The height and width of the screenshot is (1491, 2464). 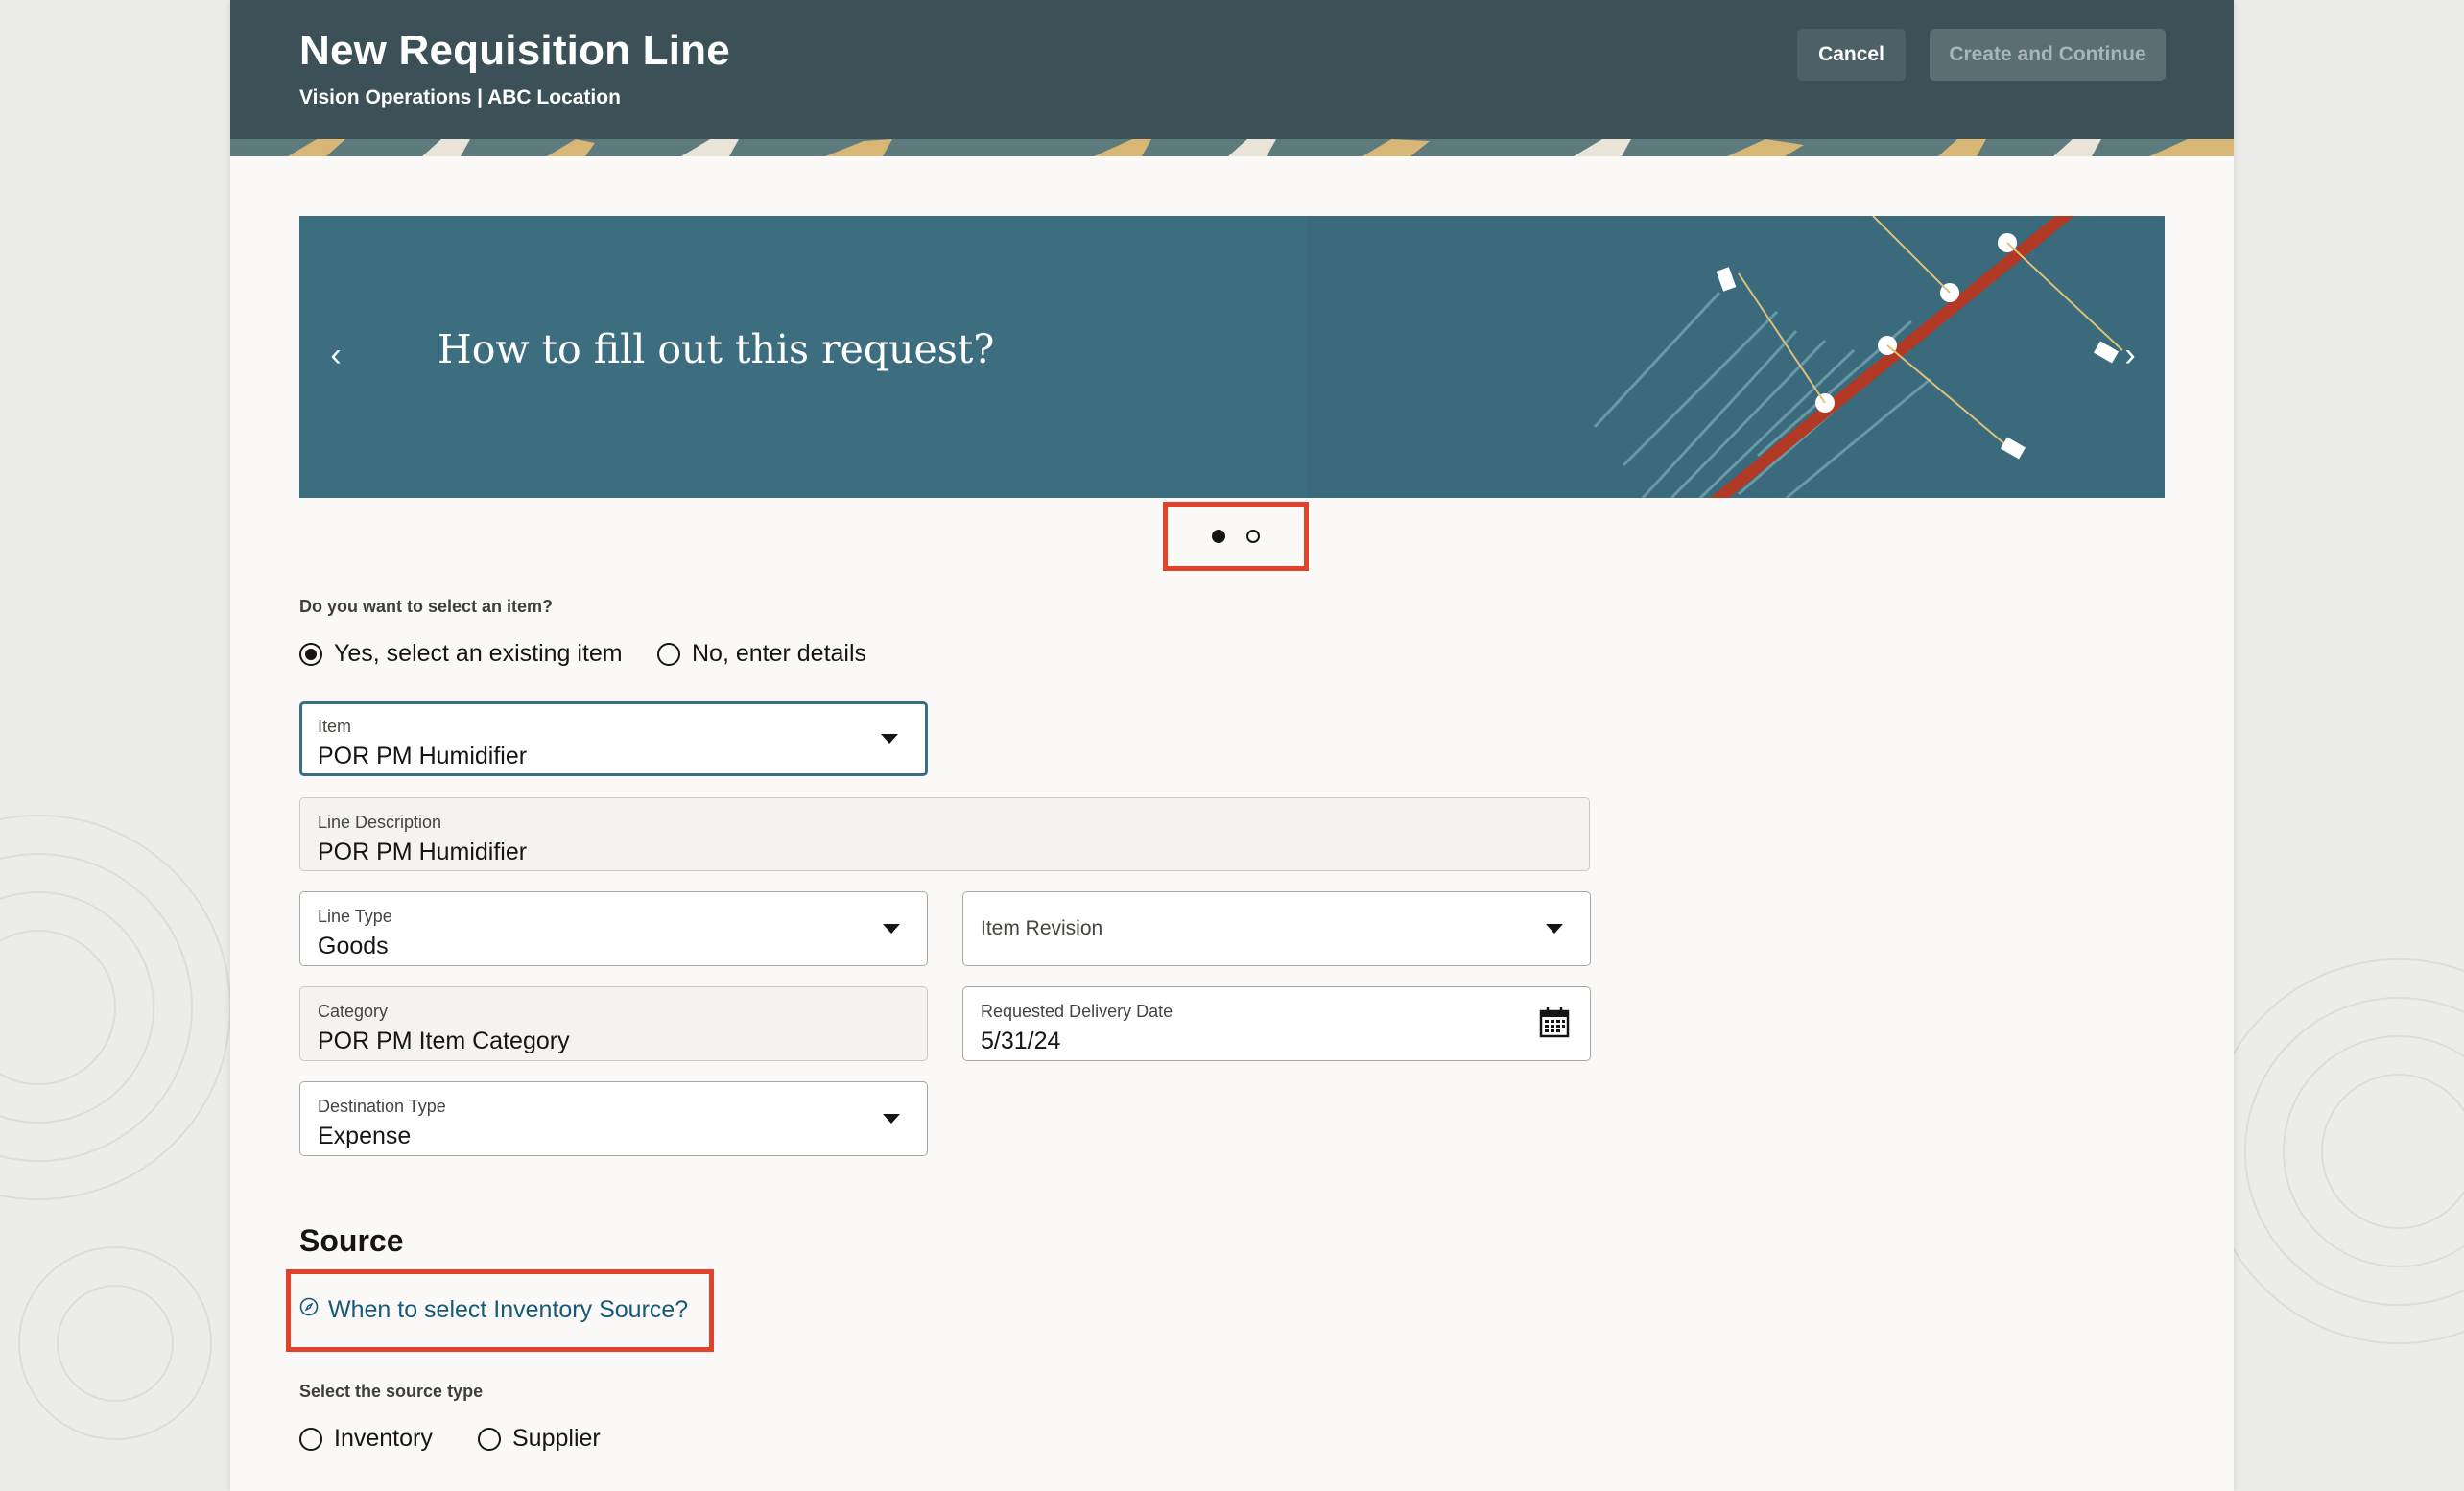 What do you see at coordinates (355, 916) in the screenshot?
I see `line-type-label: Line Type` at bounding box center [355, 916].